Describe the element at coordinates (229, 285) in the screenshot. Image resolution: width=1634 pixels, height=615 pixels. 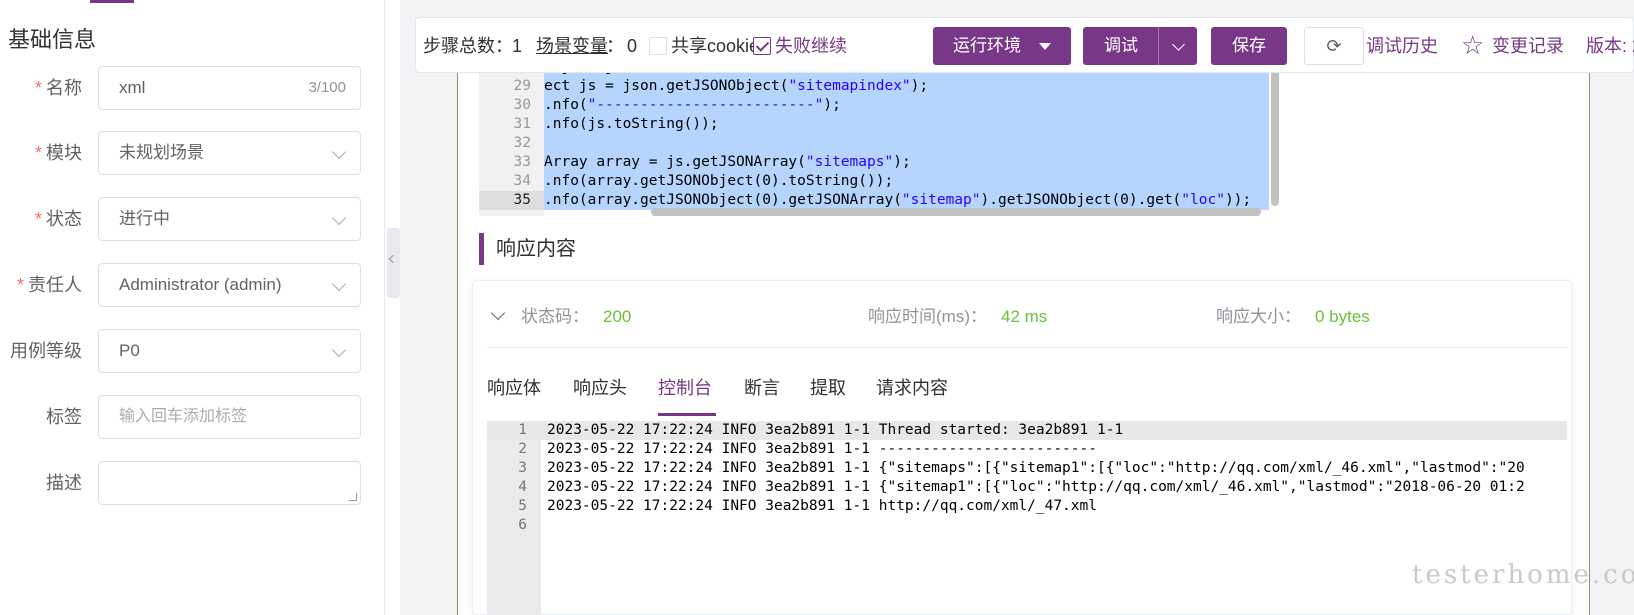
I see `owner-select: Administrator (admin)` at that location.